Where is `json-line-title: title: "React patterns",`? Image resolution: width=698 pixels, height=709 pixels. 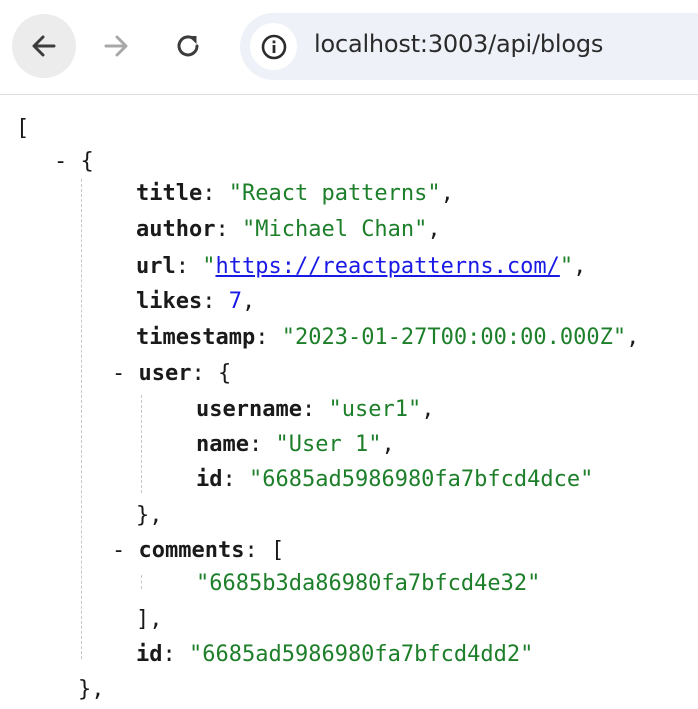 json-line-title: title: "React patterns", is located at coordinates (295, 193).